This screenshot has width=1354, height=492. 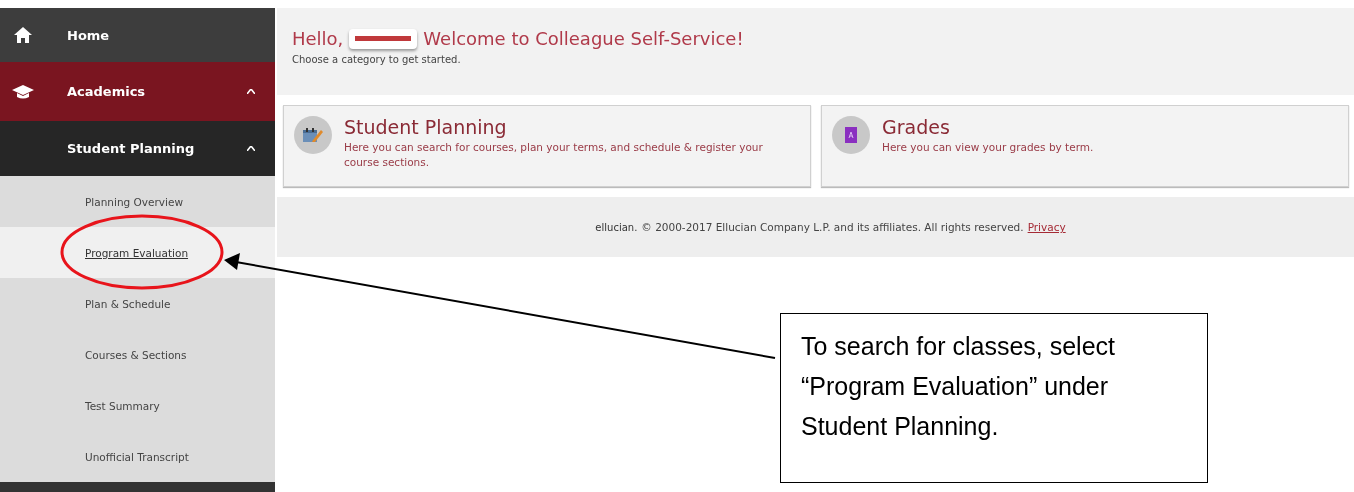 What do you see at coordinates (554, 155) in the screenshot?
I see `card-description: Here you can search for courses, plan your terms, and schedule & register your course sections.` at bounding box center [554, 155].